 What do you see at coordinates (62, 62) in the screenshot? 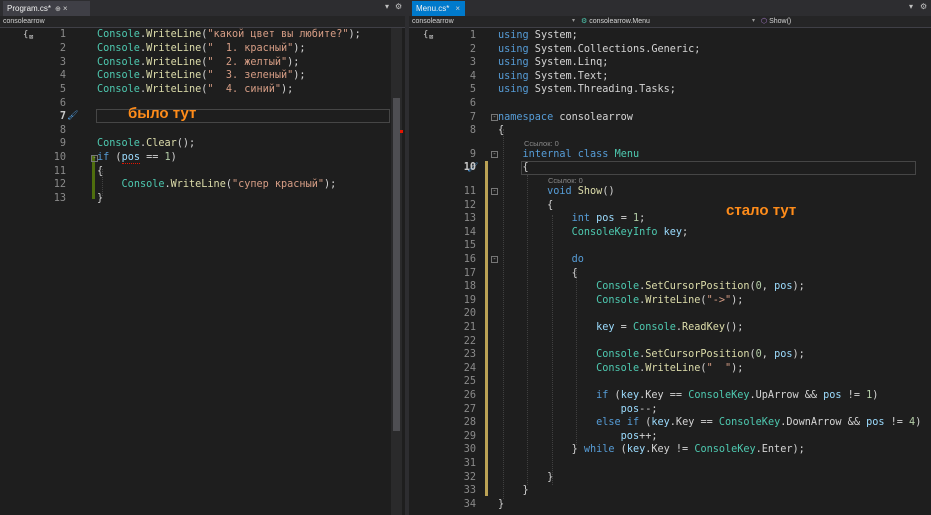
I see `line-number: 3` at bounding box center [62, 62].